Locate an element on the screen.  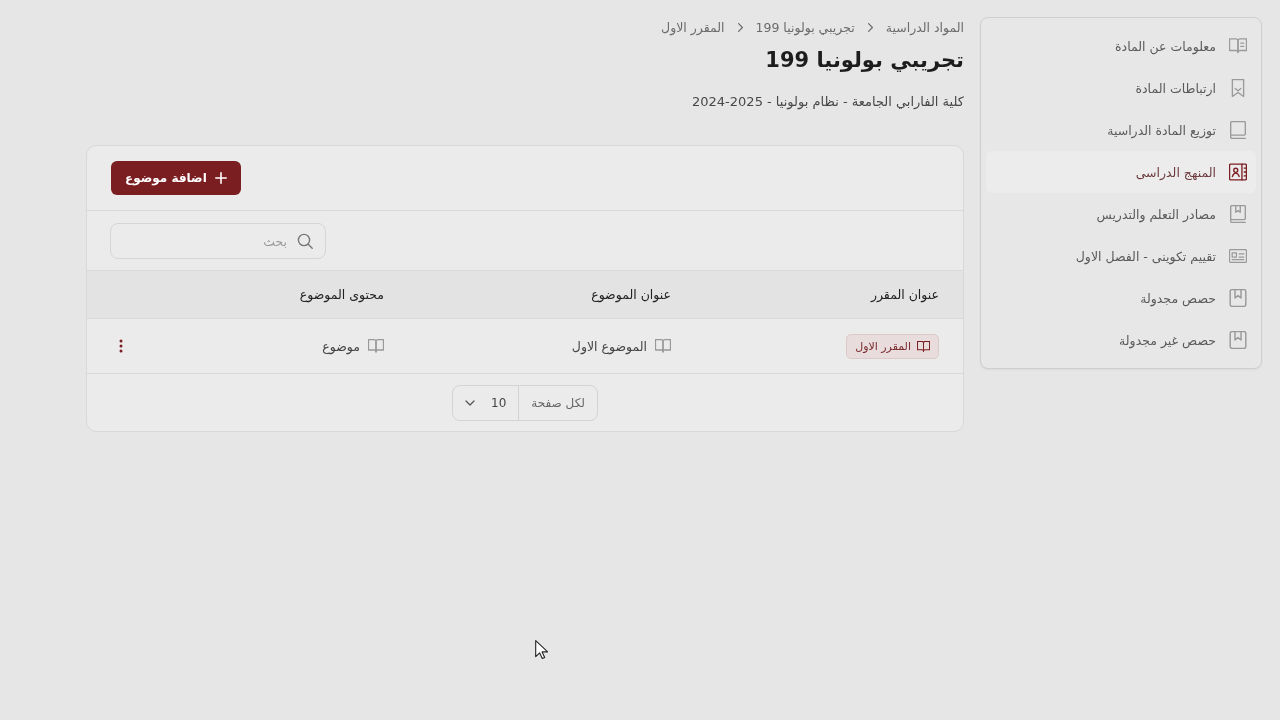
page-size-select: 10 is located at coordinates (486, 402).